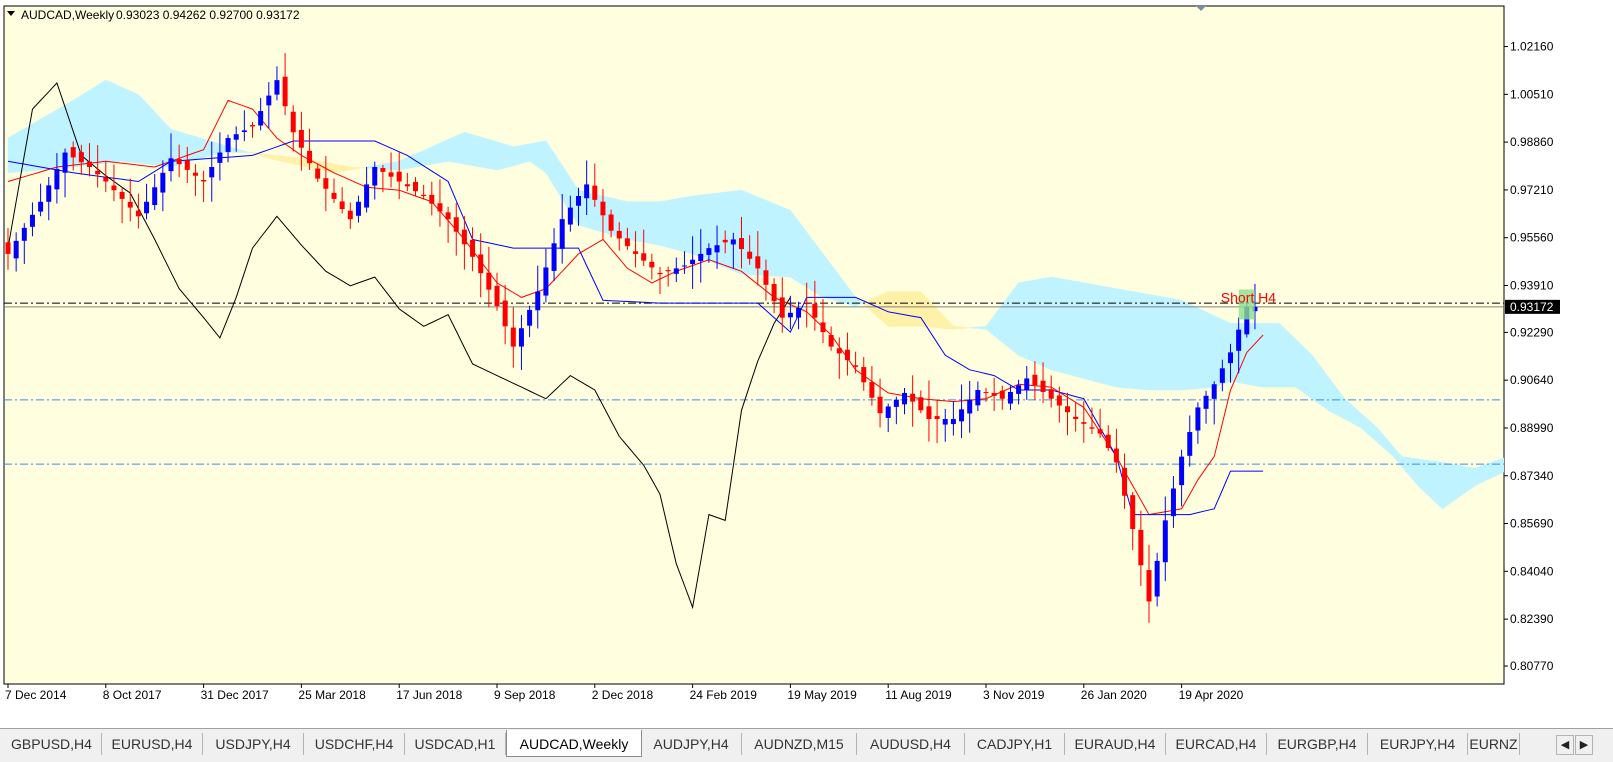  Describe the element at coordinates (235, 695) in the screenshot. I see `time-tick-label: 31 Dec 2017` at that location.